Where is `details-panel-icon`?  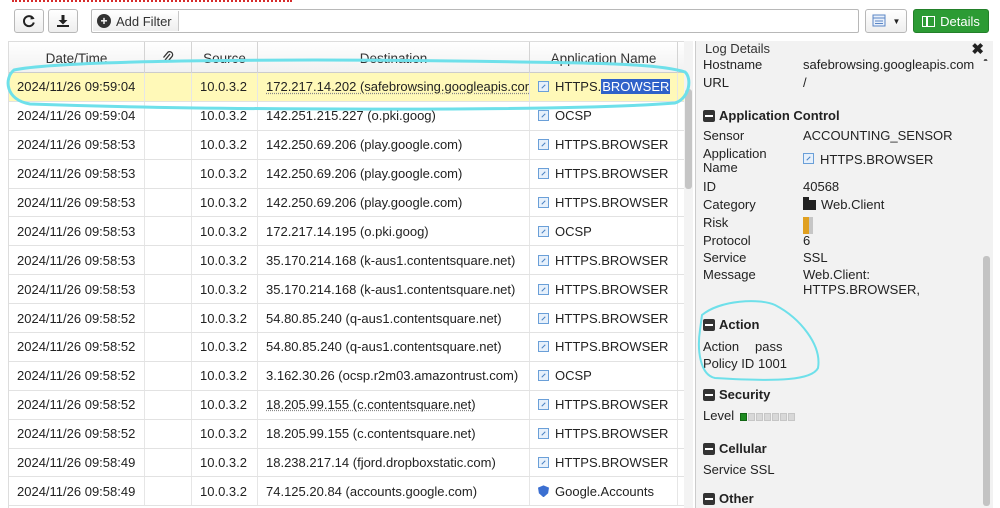
details-panel-icon is located at coordinates (929, 21).